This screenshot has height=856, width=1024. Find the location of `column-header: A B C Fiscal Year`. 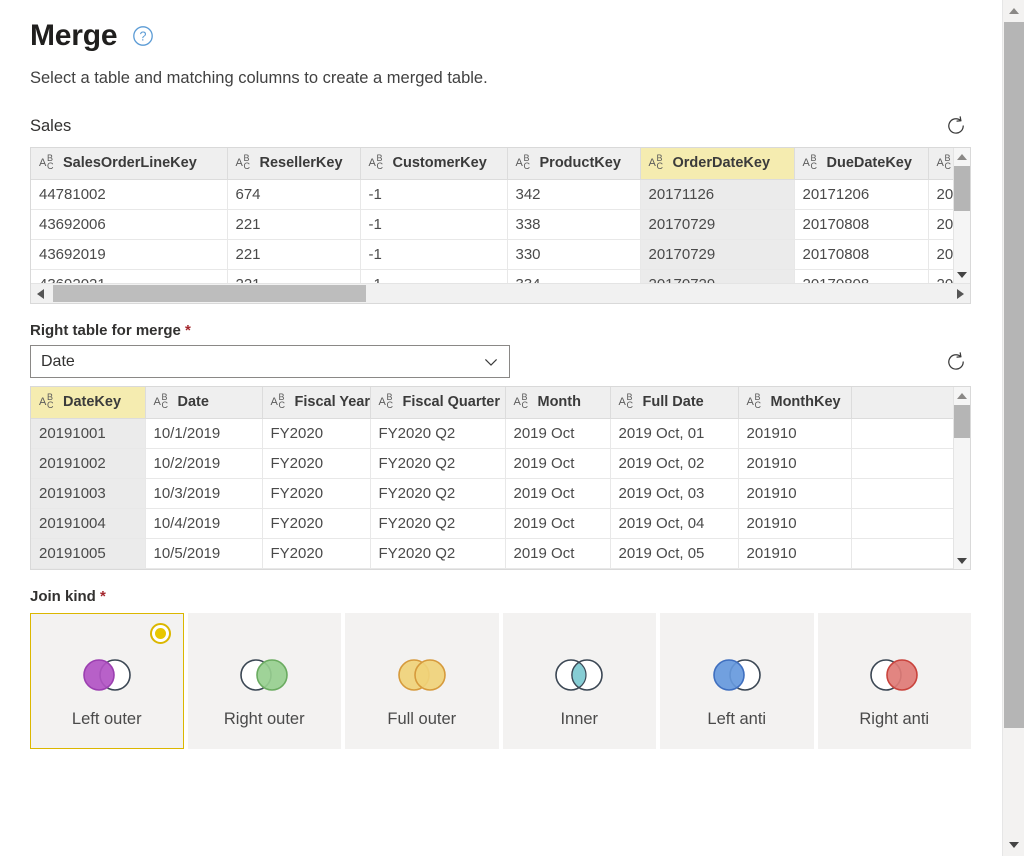

column-header: A B C Fiscal Year is located at coordinates (316, 403).